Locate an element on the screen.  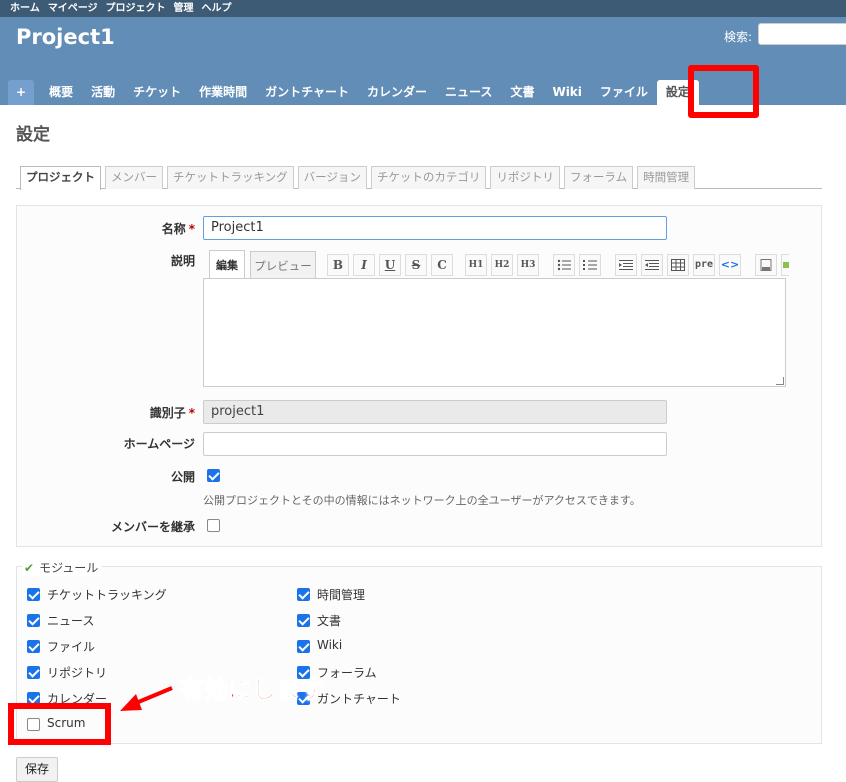
save-button: 保存 is located at coordinates (37, 769).